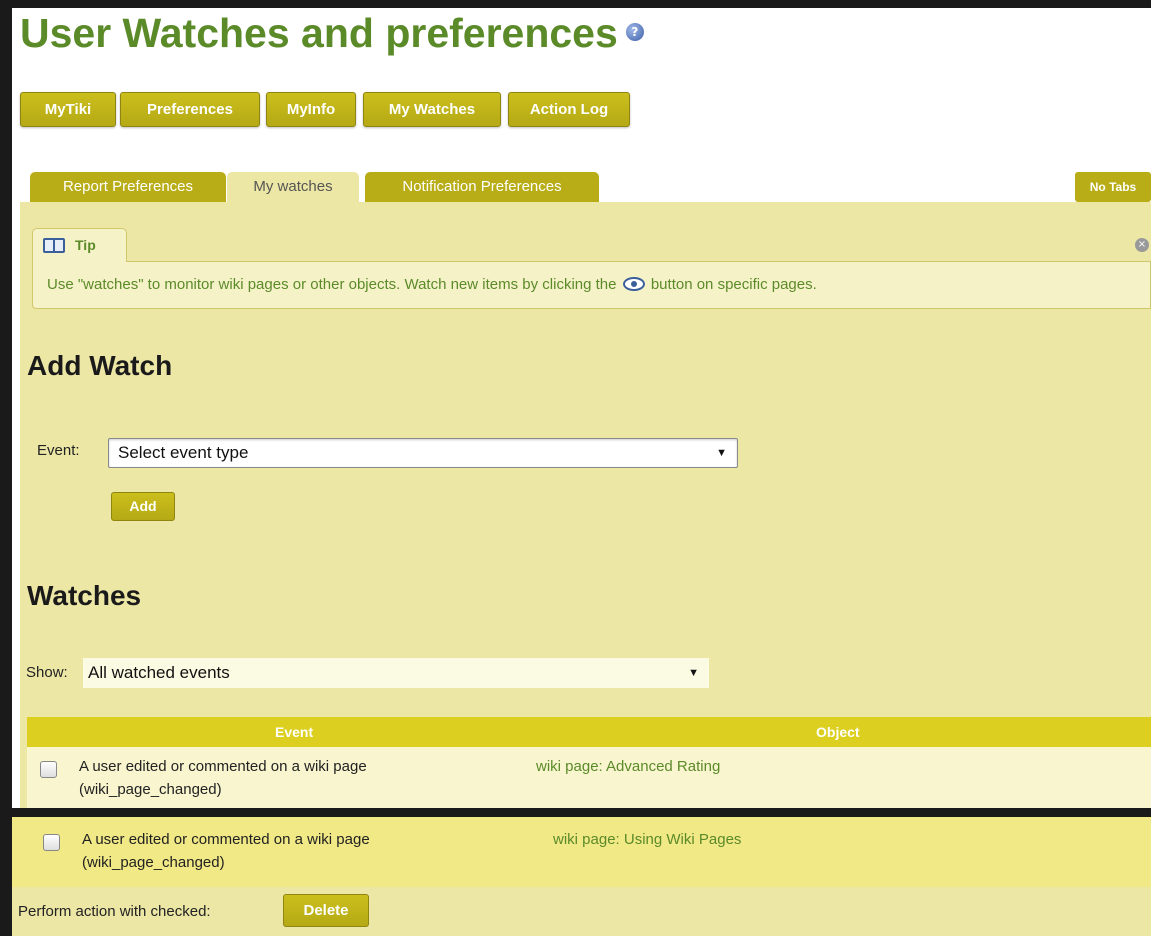 This screenshot has width=1151, height=936. I want to click on page-title: User Watches and preferences?, so click(332, 33).